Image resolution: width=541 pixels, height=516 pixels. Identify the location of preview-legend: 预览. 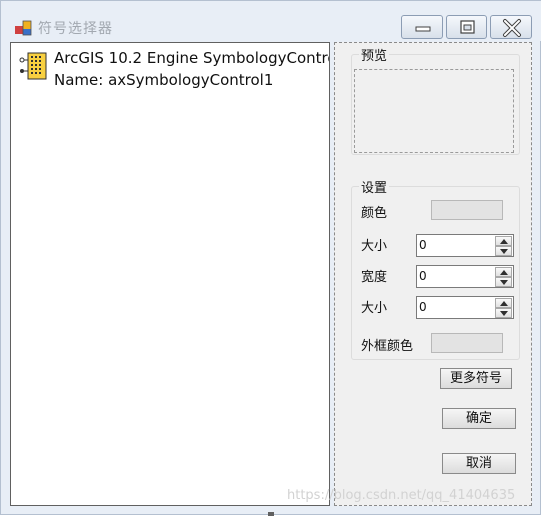
(374, 54).